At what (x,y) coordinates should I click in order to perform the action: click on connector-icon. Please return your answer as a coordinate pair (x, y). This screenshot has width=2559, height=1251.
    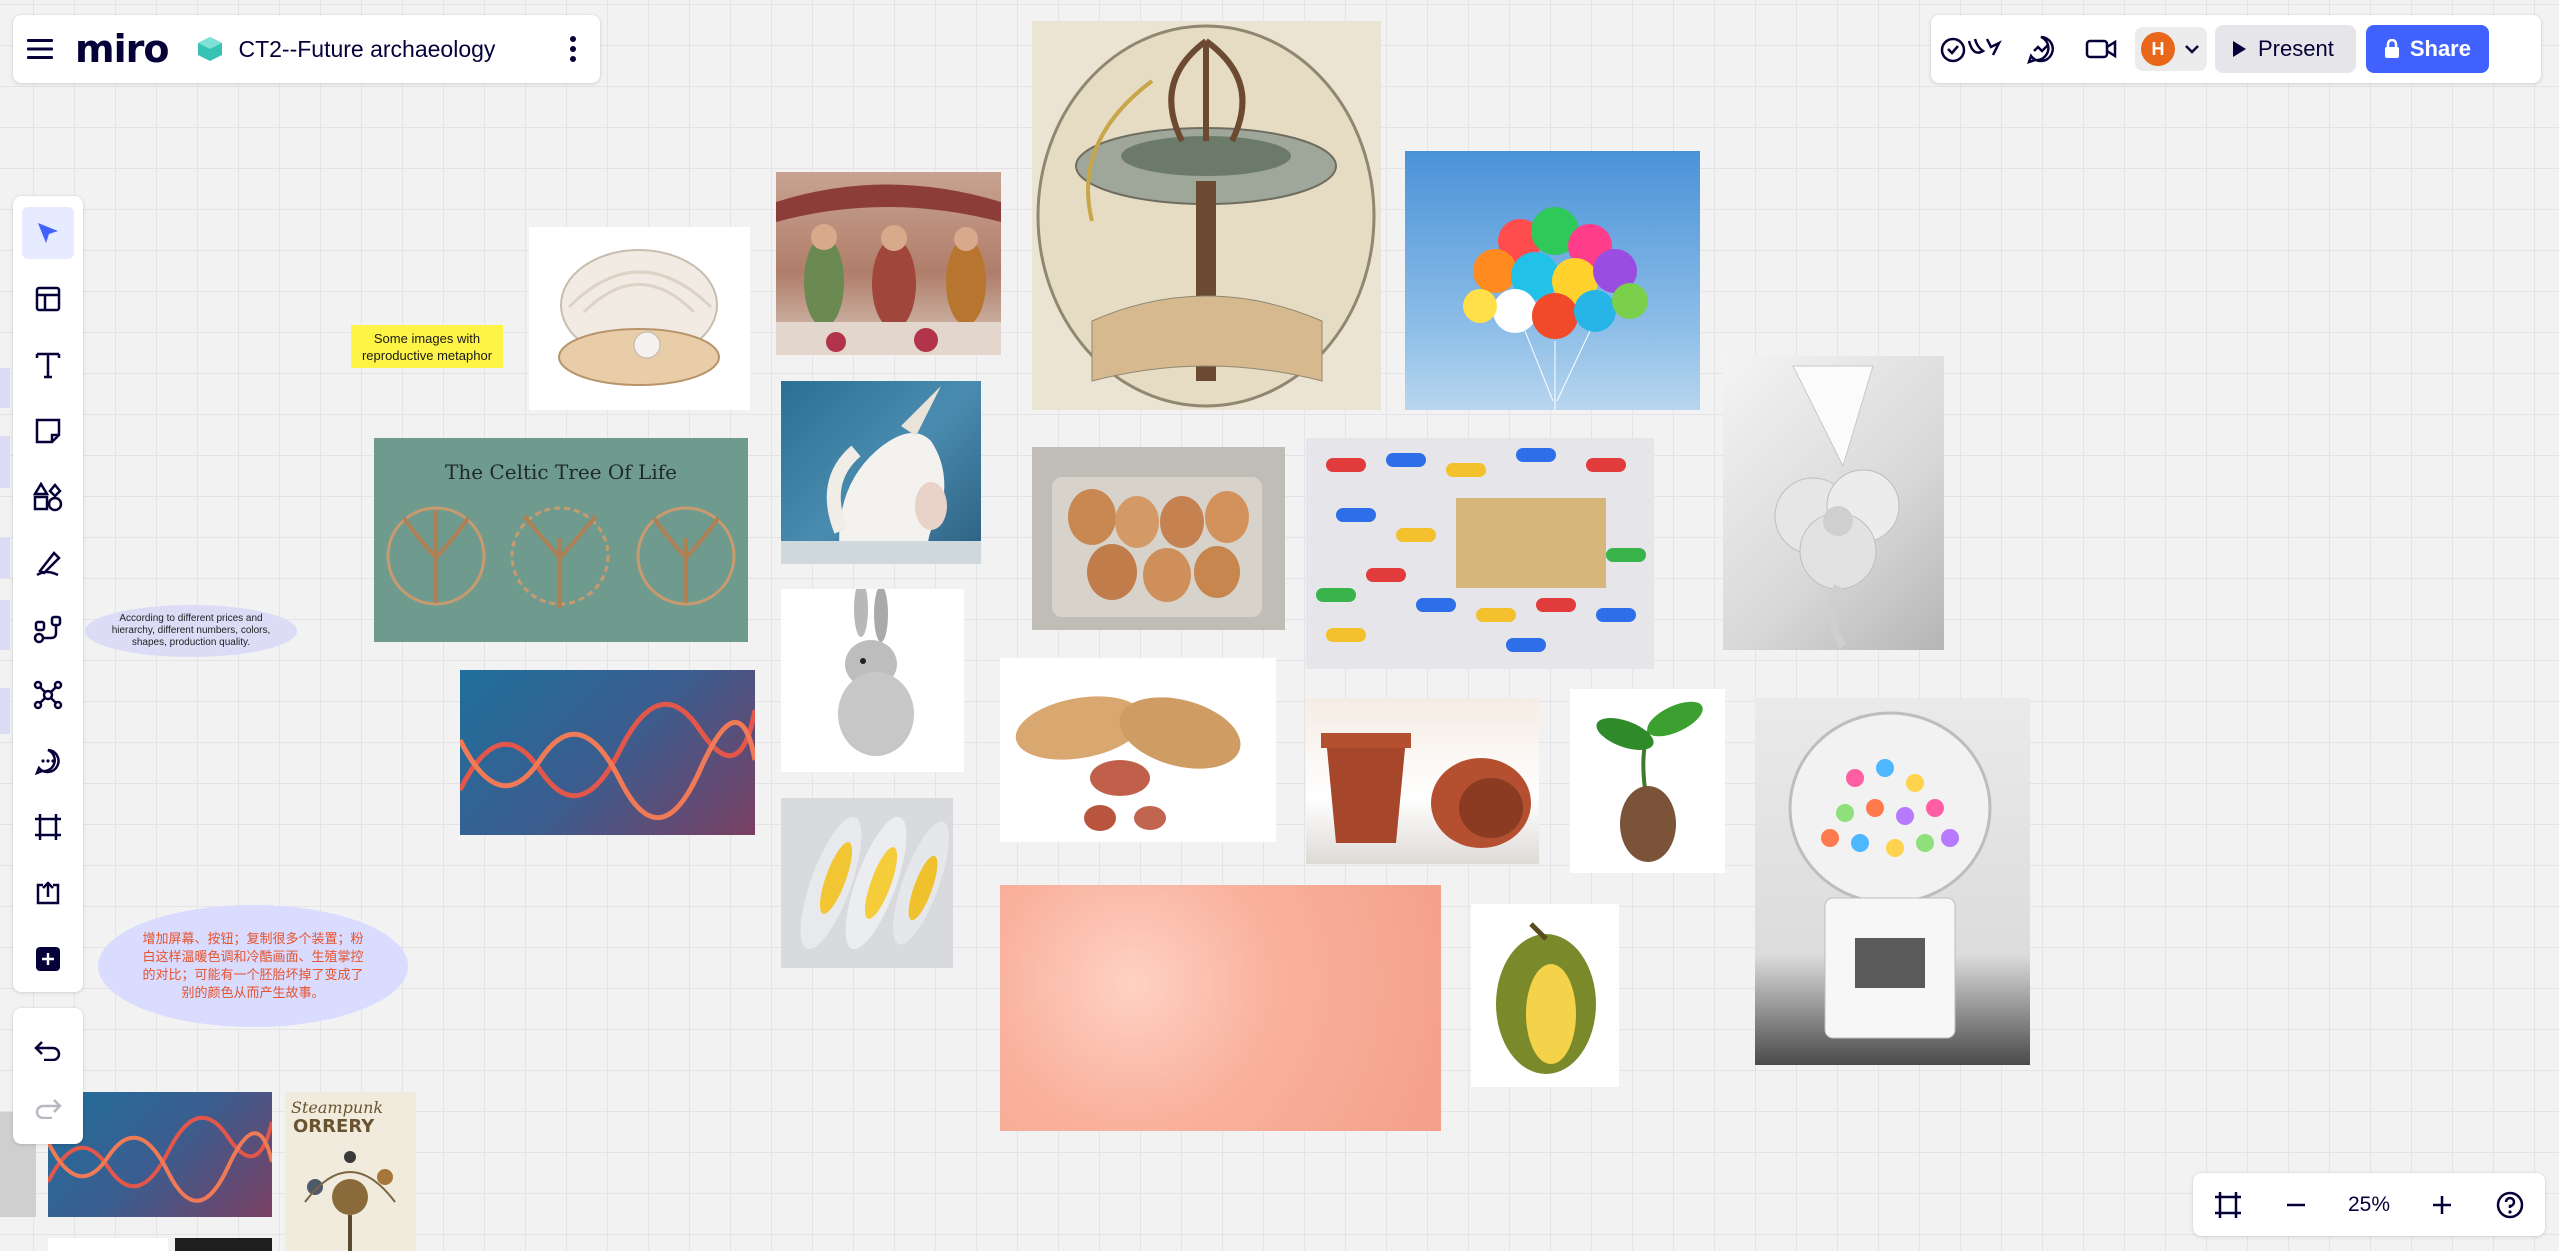
    Looking at the image, I should click on (47, 629).